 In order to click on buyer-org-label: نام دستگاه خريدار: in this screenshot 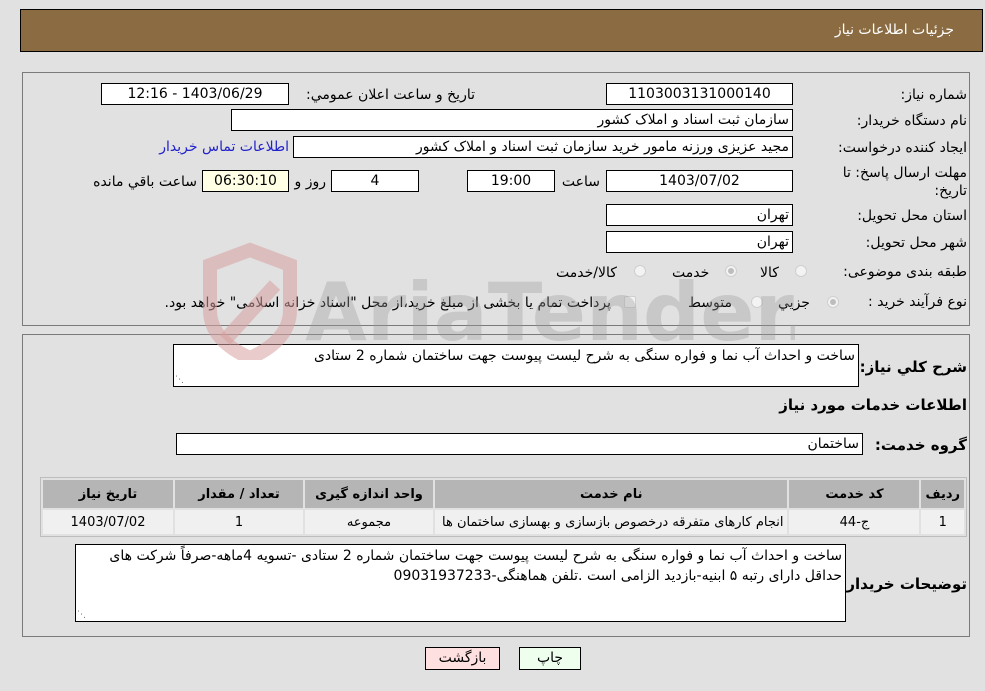, I will do `click(911, 121)`.